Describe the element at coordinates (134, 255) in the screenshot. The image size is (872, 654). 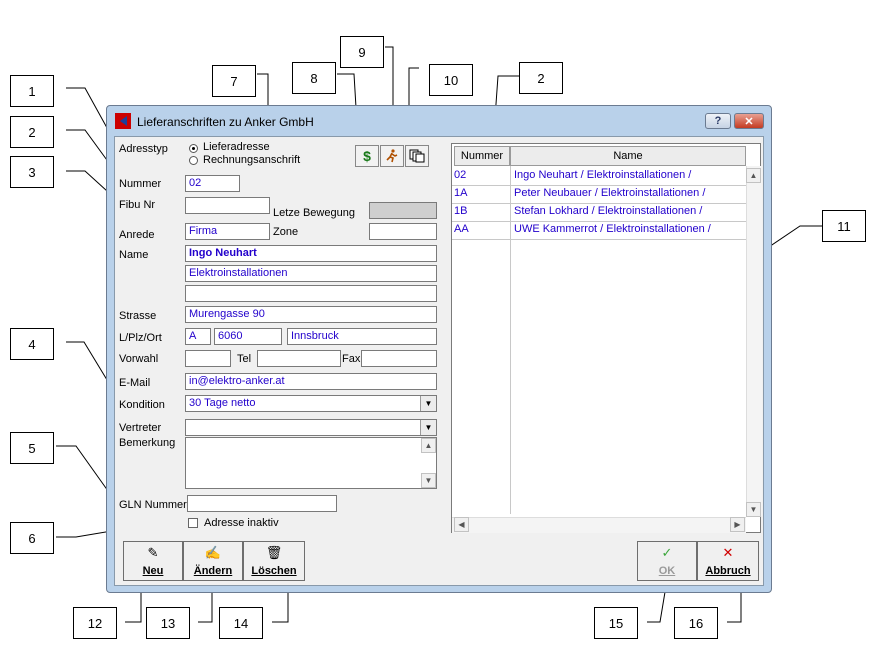
I see `name-label: Name` at that location.